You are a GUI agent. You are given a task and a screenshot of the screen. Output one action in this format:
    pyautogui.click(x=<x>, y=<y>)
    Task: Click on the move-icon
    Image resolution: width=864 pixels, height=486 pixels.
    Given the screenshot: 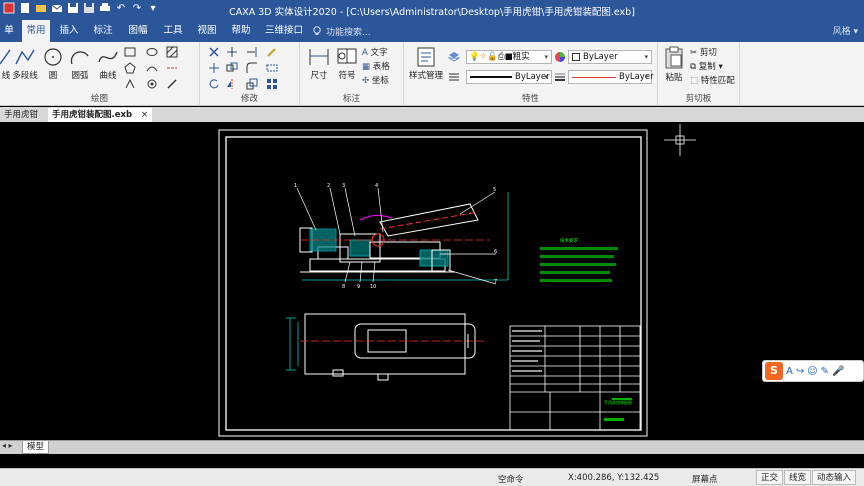 What is the action you would take?
    pyautogui.click(x=214, y=68)
    